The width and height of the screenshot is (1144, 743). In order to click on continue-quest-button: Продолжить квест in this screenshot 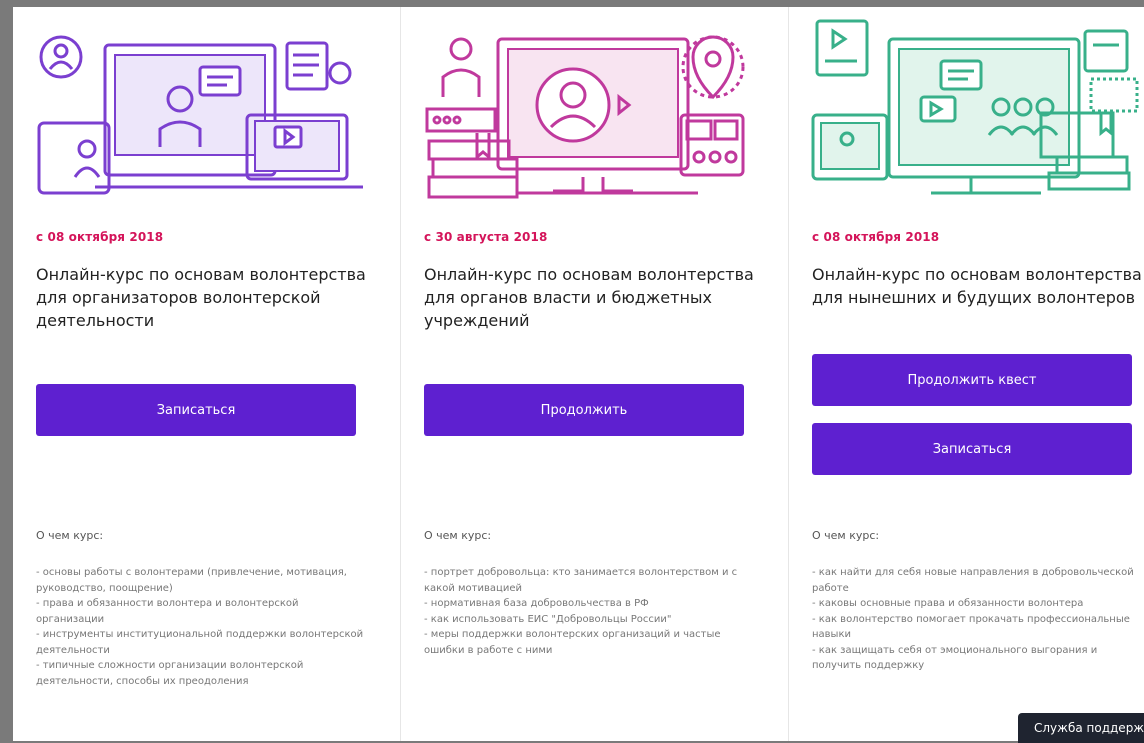, I will do `click(972, 380)`.